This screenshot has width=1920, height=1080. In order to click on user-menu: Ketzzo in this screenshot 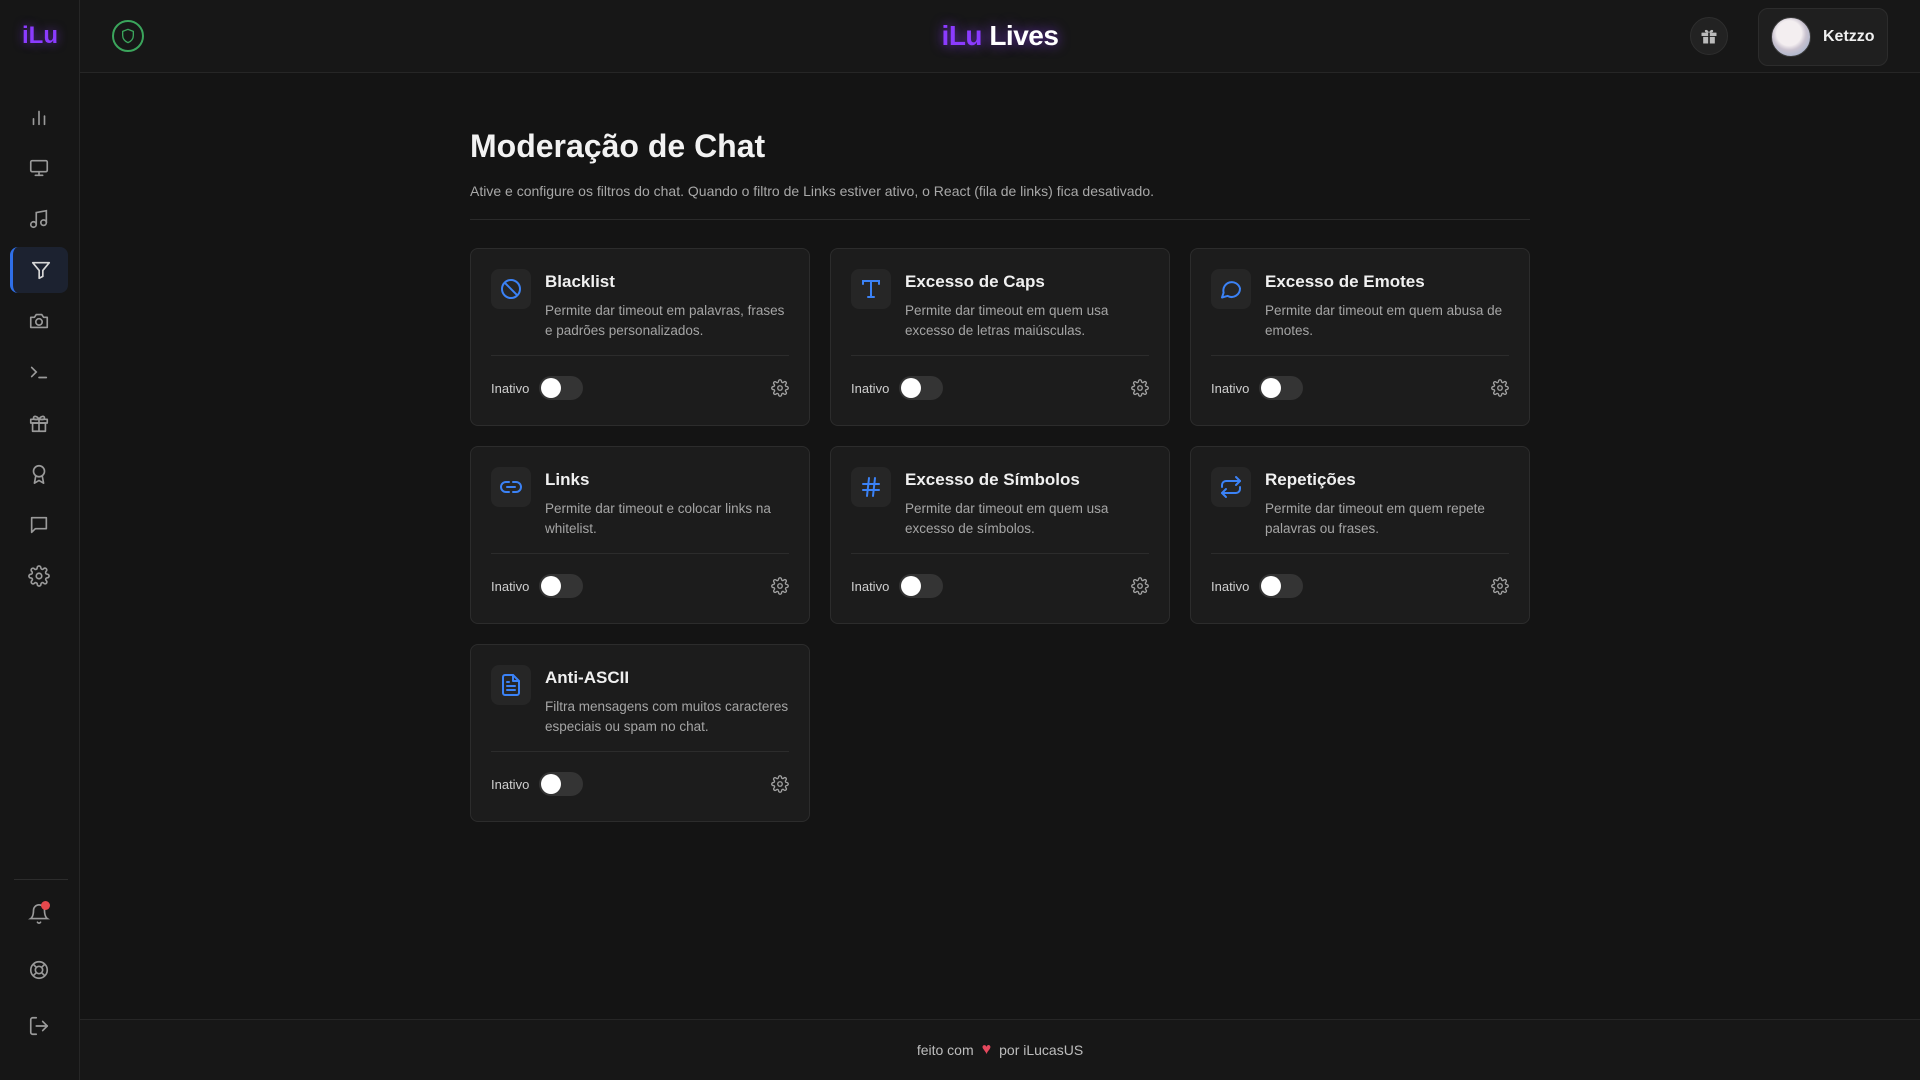, I will do `click(1823, 37)`.